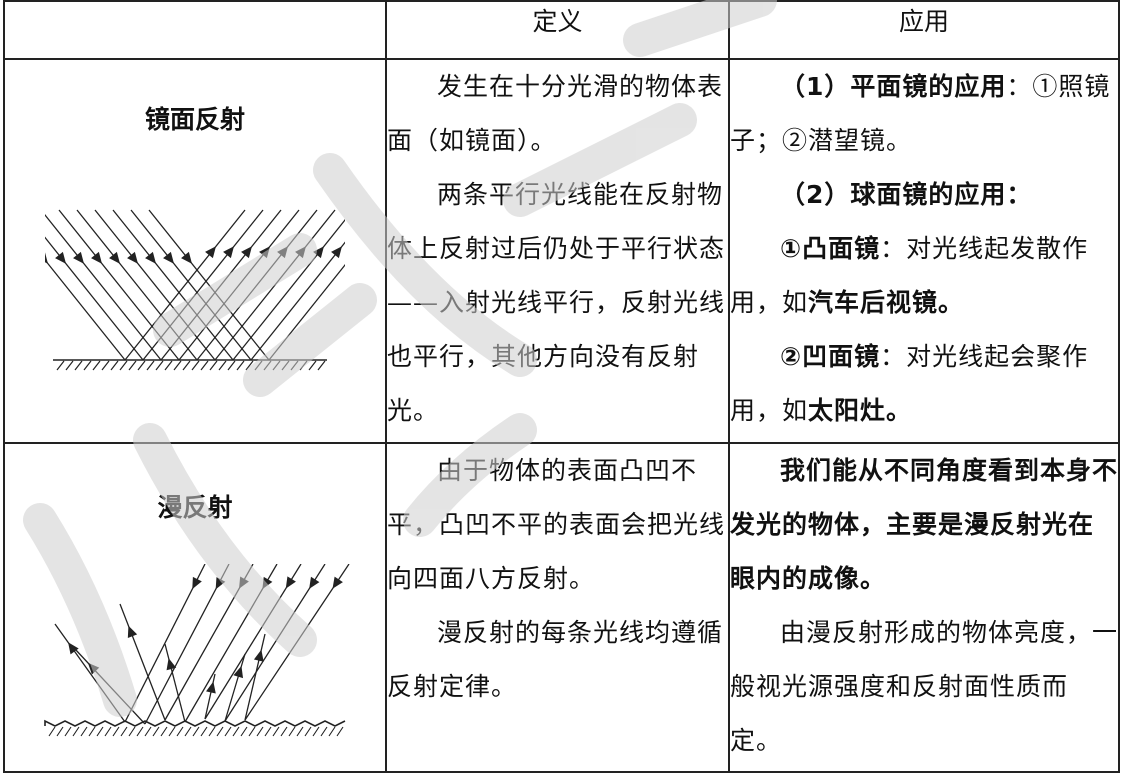 The height and width of the screenshot is (775, 1121). I want to click on specular-reflection-diagram, so click(195, 290).